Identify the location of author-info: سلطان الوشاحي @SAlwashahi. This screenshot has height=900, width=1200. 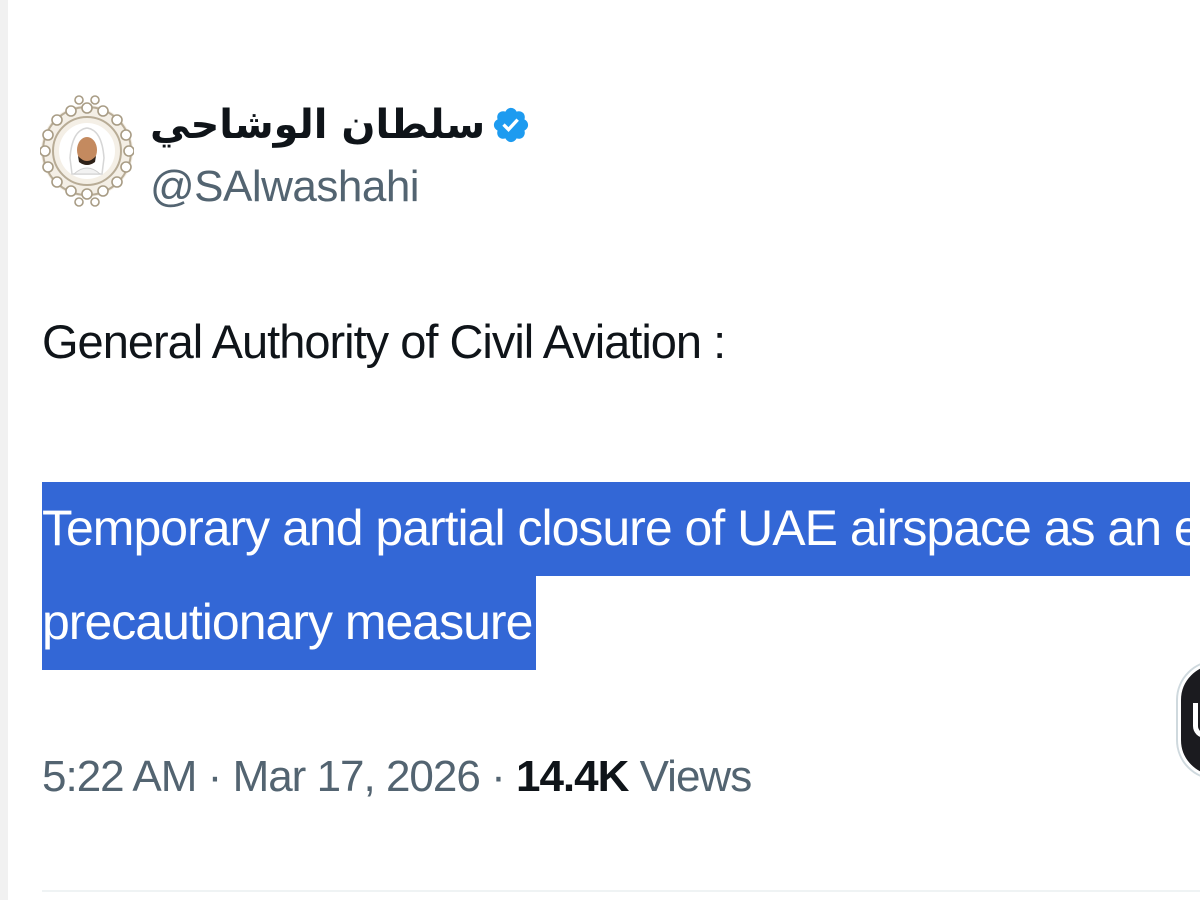
(340, 151).